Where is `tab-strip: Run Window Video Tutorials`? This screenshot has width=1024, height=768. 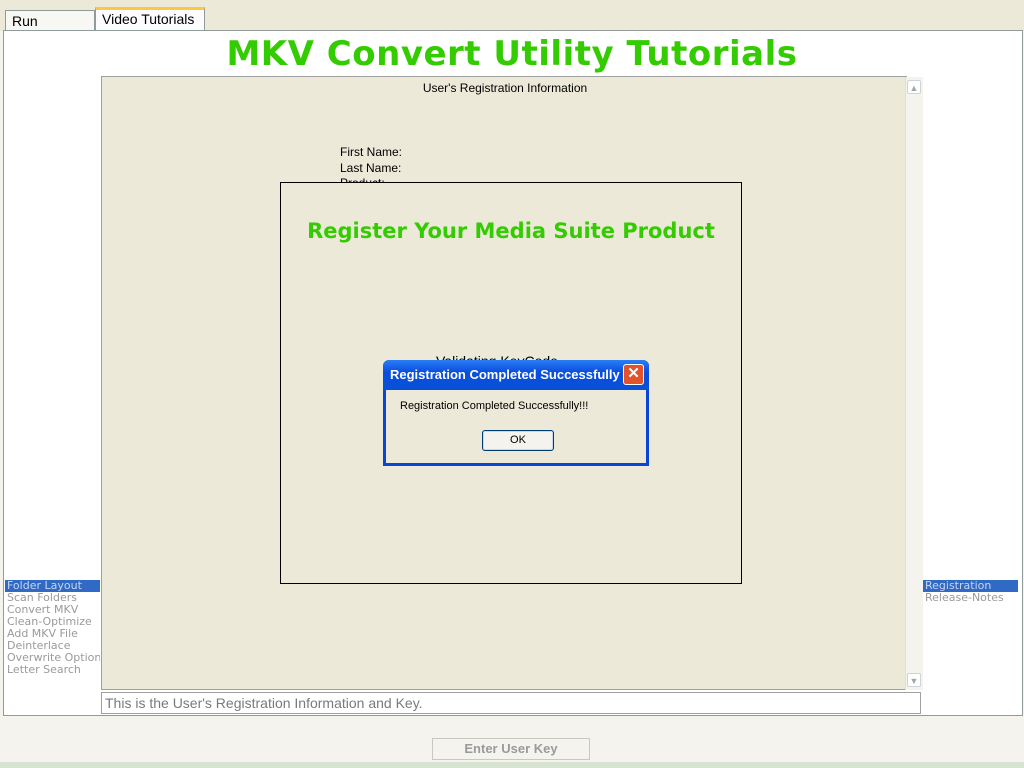
tab-strip: Run Window Video Tutorials is located at coordinates (512, 24).